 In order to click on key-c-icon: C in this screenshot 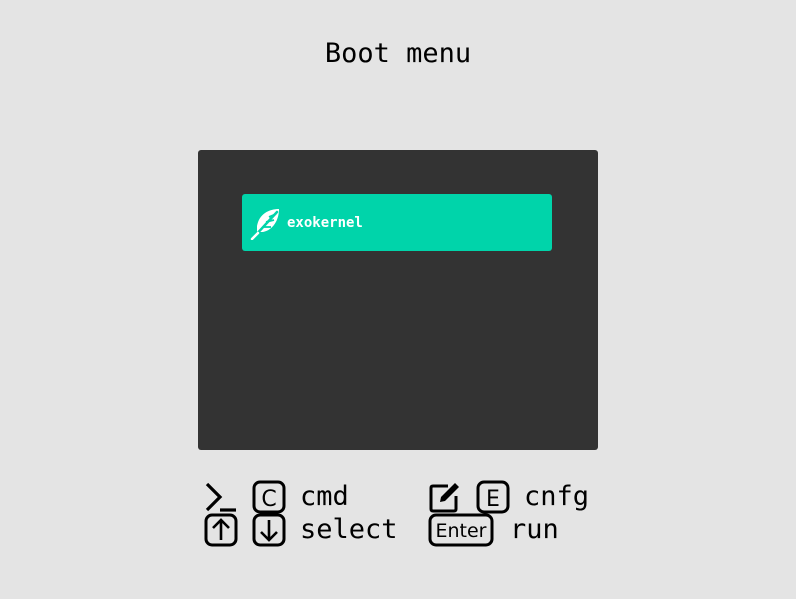, I will do `click(269, 497)`.